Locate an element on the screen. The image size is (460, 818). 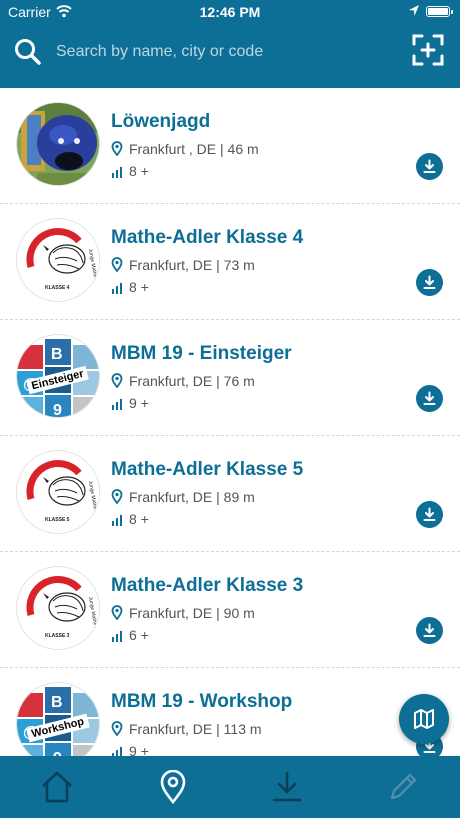
trail-location-text: Frankfurt, DE | 73 m is located at coordinates (192, 265).